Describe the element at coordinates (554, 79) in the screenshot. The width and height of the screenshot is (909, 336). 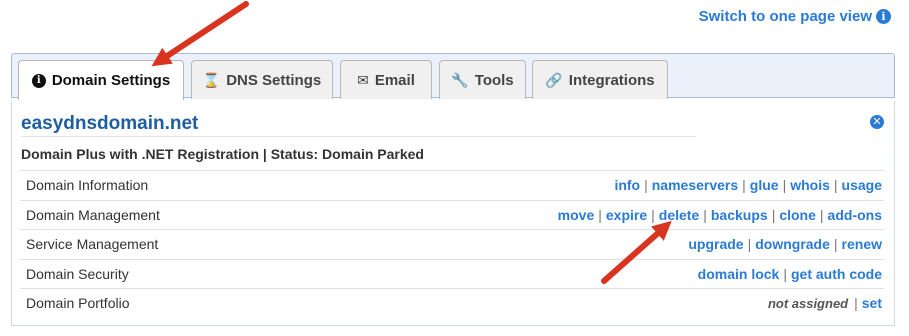
I see `link-icon: 🔗` at that location.